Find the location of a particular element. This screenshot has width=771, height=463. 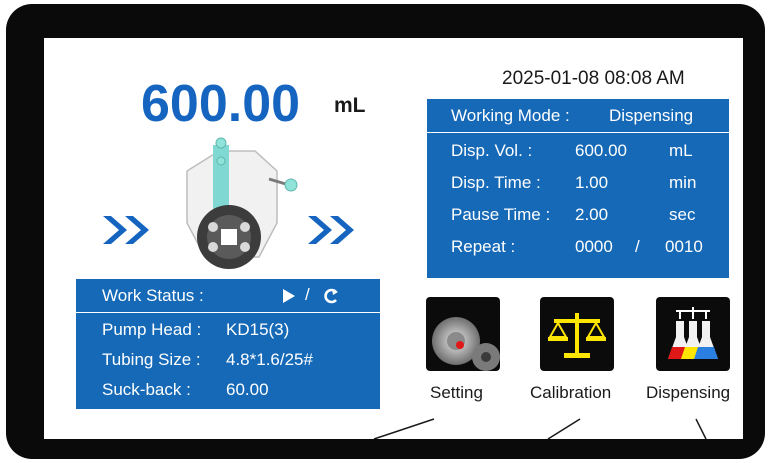

callout-leader-lines is located at coordinates (540, 428).